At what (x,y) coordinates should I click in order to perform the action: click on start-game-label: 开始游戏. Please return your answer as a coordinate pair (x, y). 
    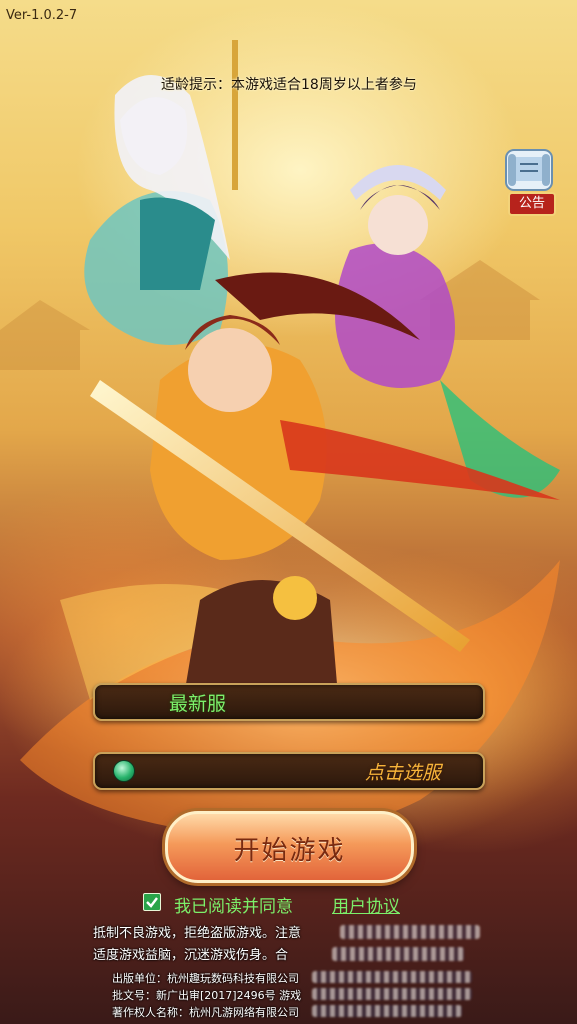
    Looking at the image, I should click on (289, 851).